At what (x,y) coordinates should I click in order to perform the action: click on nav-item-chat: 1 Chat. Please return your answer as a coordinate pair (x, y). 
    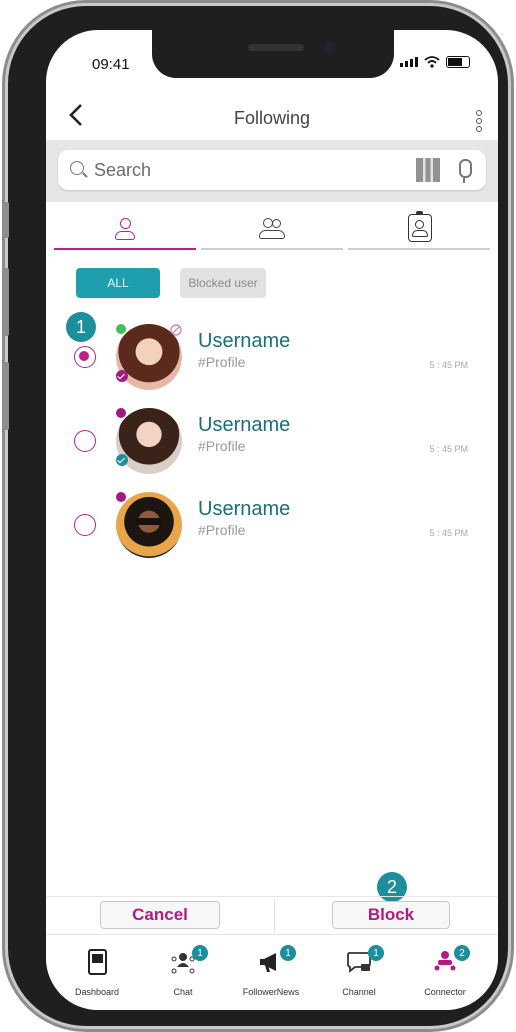
    Looking at the image, I should click on (183, 972).